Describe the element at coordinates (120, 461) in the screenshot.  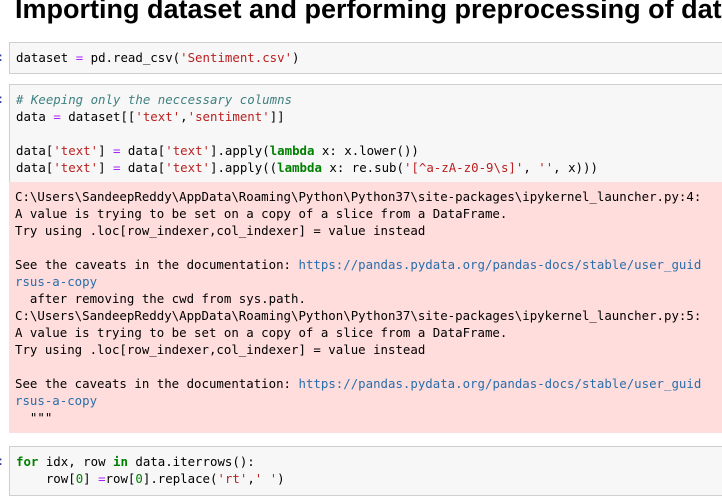
I see `code-token: in` at that location.